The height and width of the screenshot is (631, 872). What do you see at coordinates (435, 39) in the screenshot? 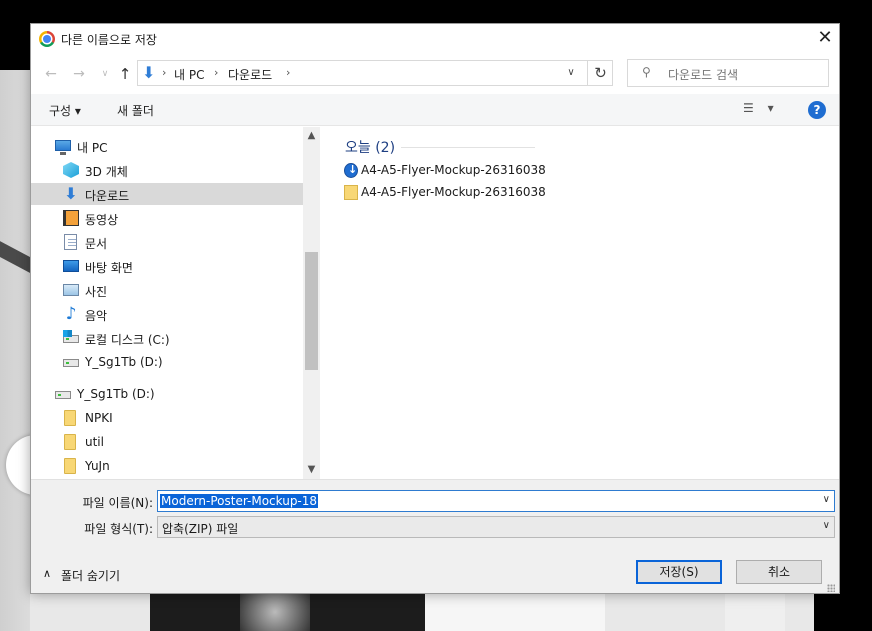
I see `title-bar: 다른 이름으로 저장 ✕` at bounding box center [435, 39].